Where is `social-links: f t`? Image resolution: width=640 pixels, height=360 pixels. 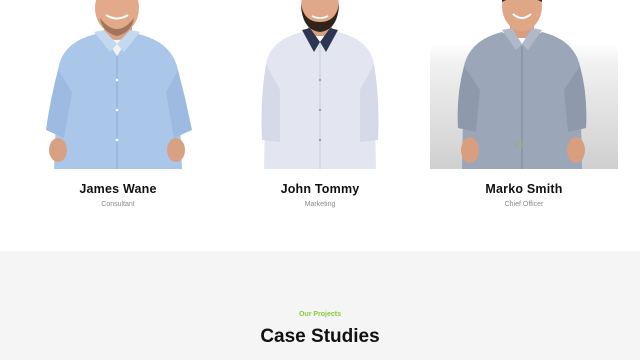
social-links: f t is located at coordinates (519, 146).